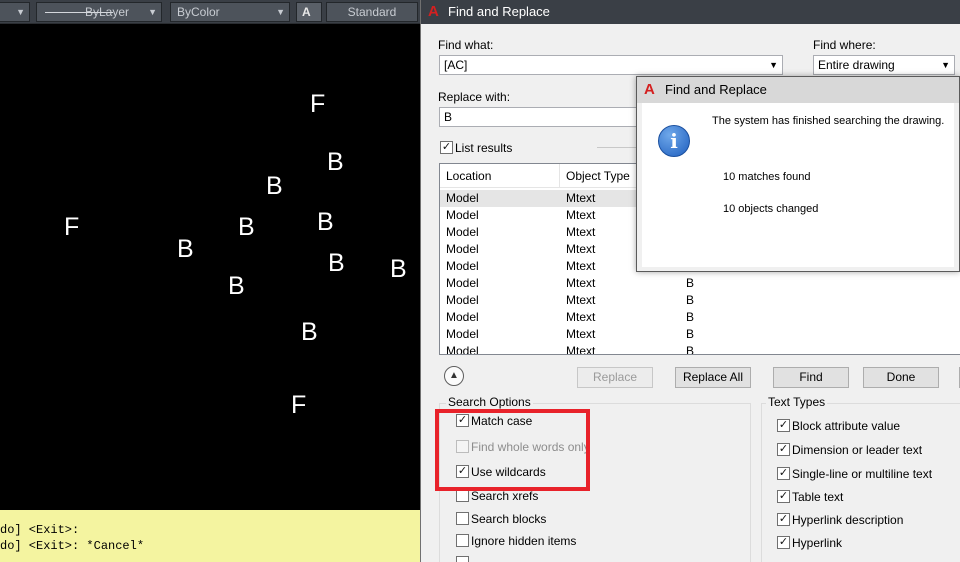 The image size is (960, 562). What do you see at coordinates (848, 520) in the screenshot?
I see `hyperlink-description-label: Hyperlink description` at bounding box center [848, 520].